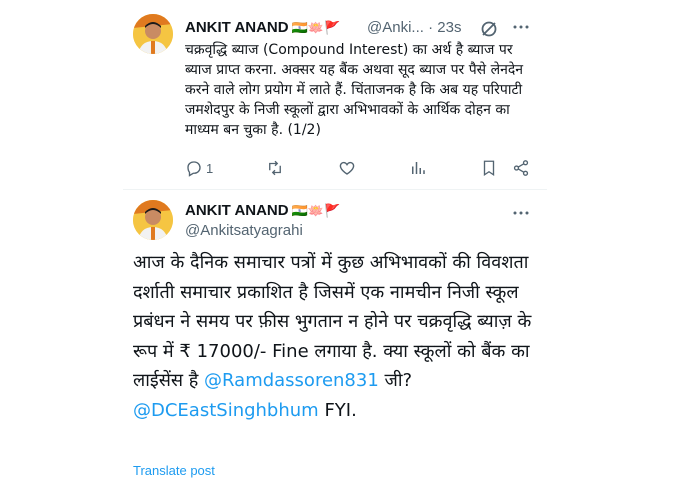 Image resolution: width=685 pixels, height=493 pixels. I want to click on like-button, so click(347, 168).